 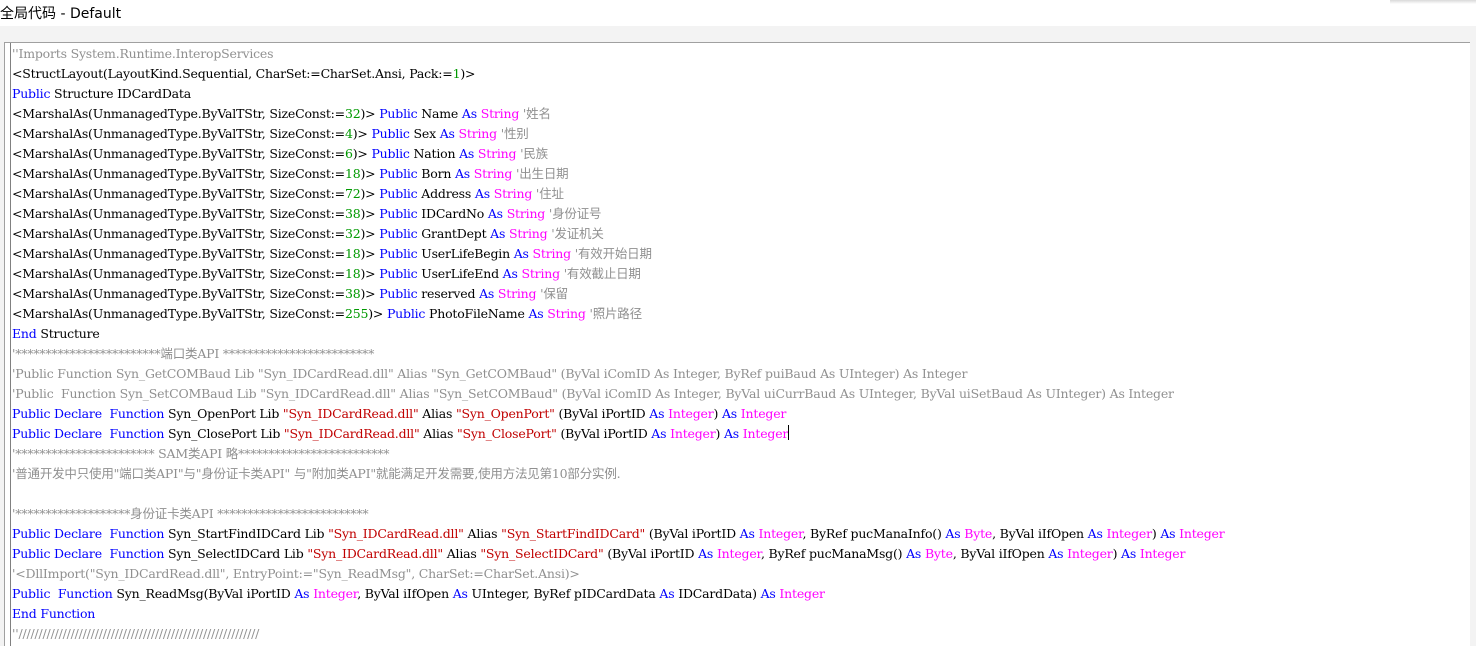 I want to click on title-bar: 全局代码 - Default, so click(x=738, y=13).